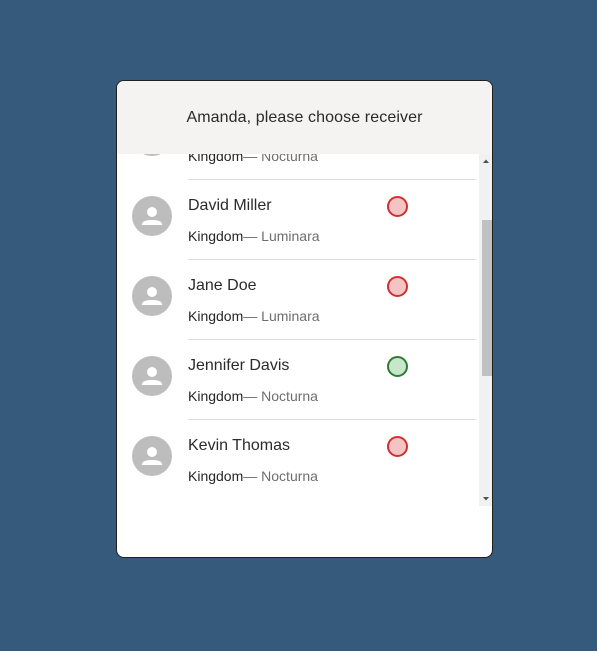  I want to click on receiver-item: Kingdom— Nocturna, so click(298, 167).